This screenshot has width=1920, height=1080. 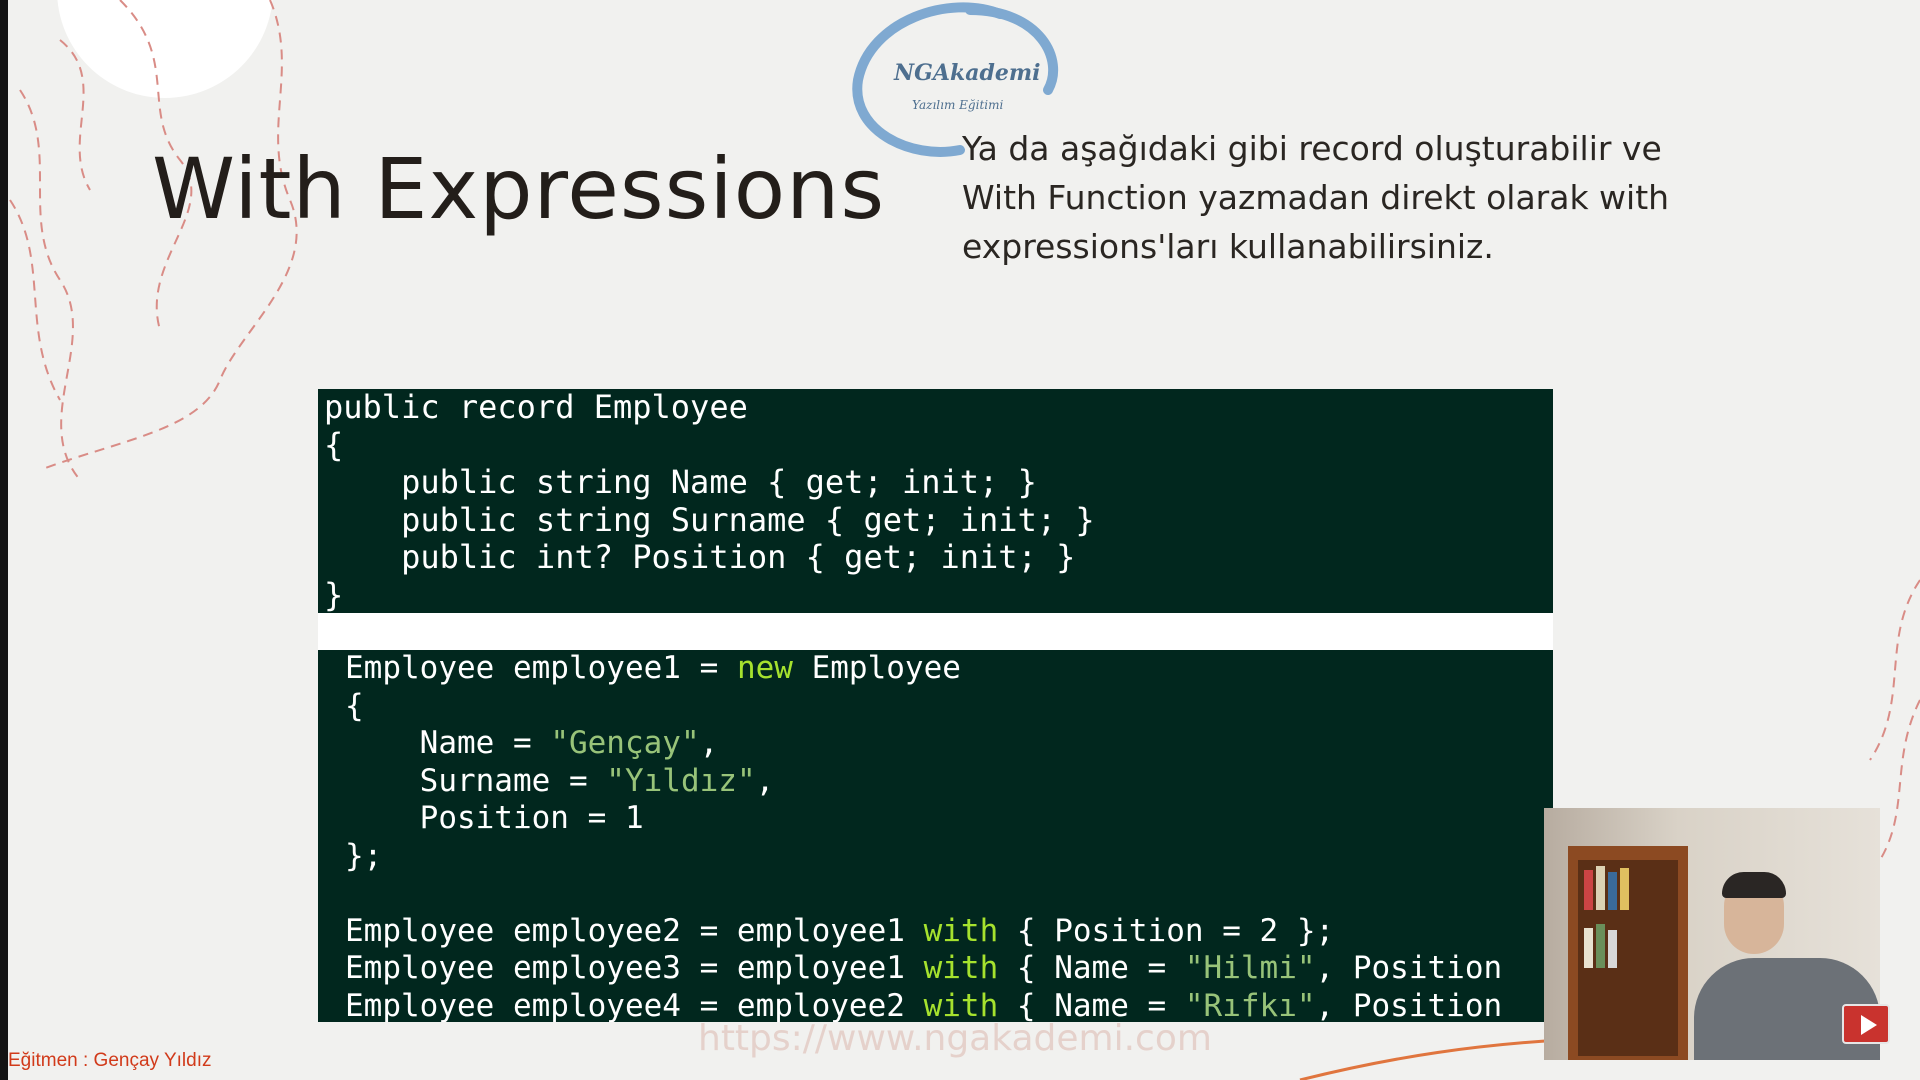 What do you see at coordinates (935, 631) in the screenshot?
I see `code-separator` at bounding box center [935, 631].